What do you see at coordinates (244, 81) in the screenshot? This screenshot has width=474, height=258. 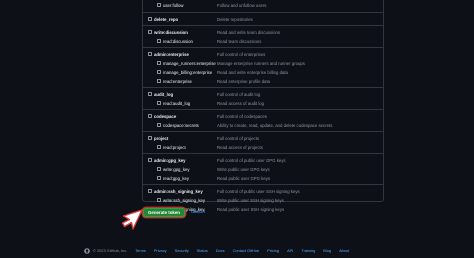 I see `scope-description: Read enterprise profile data` at bounding box center [244, 81].